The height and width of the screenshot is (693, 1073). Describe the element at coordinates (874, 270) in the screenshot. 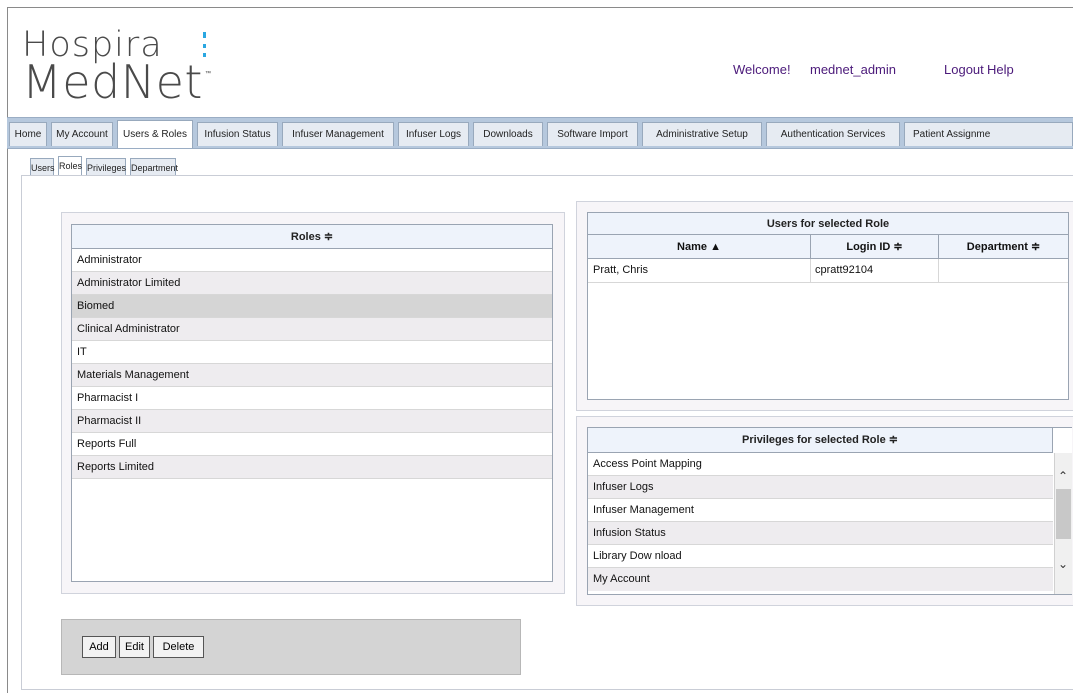

I see `user-login-id-cell: cpratt92104` at that location.